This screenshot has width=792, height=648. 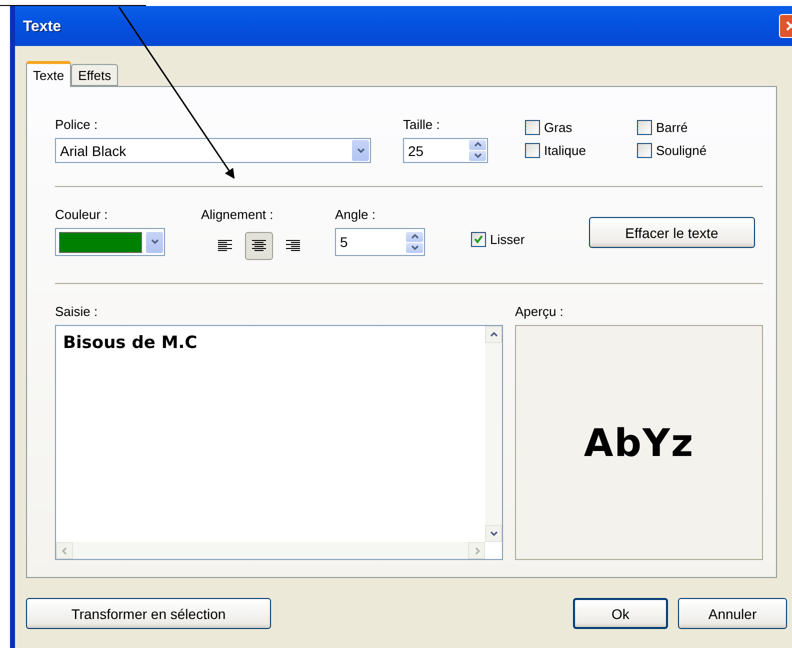 What do you see at coordinates (639, 442) in the screenshot?
I see `preview-text: AbYz` at bounding box center [639, 442].